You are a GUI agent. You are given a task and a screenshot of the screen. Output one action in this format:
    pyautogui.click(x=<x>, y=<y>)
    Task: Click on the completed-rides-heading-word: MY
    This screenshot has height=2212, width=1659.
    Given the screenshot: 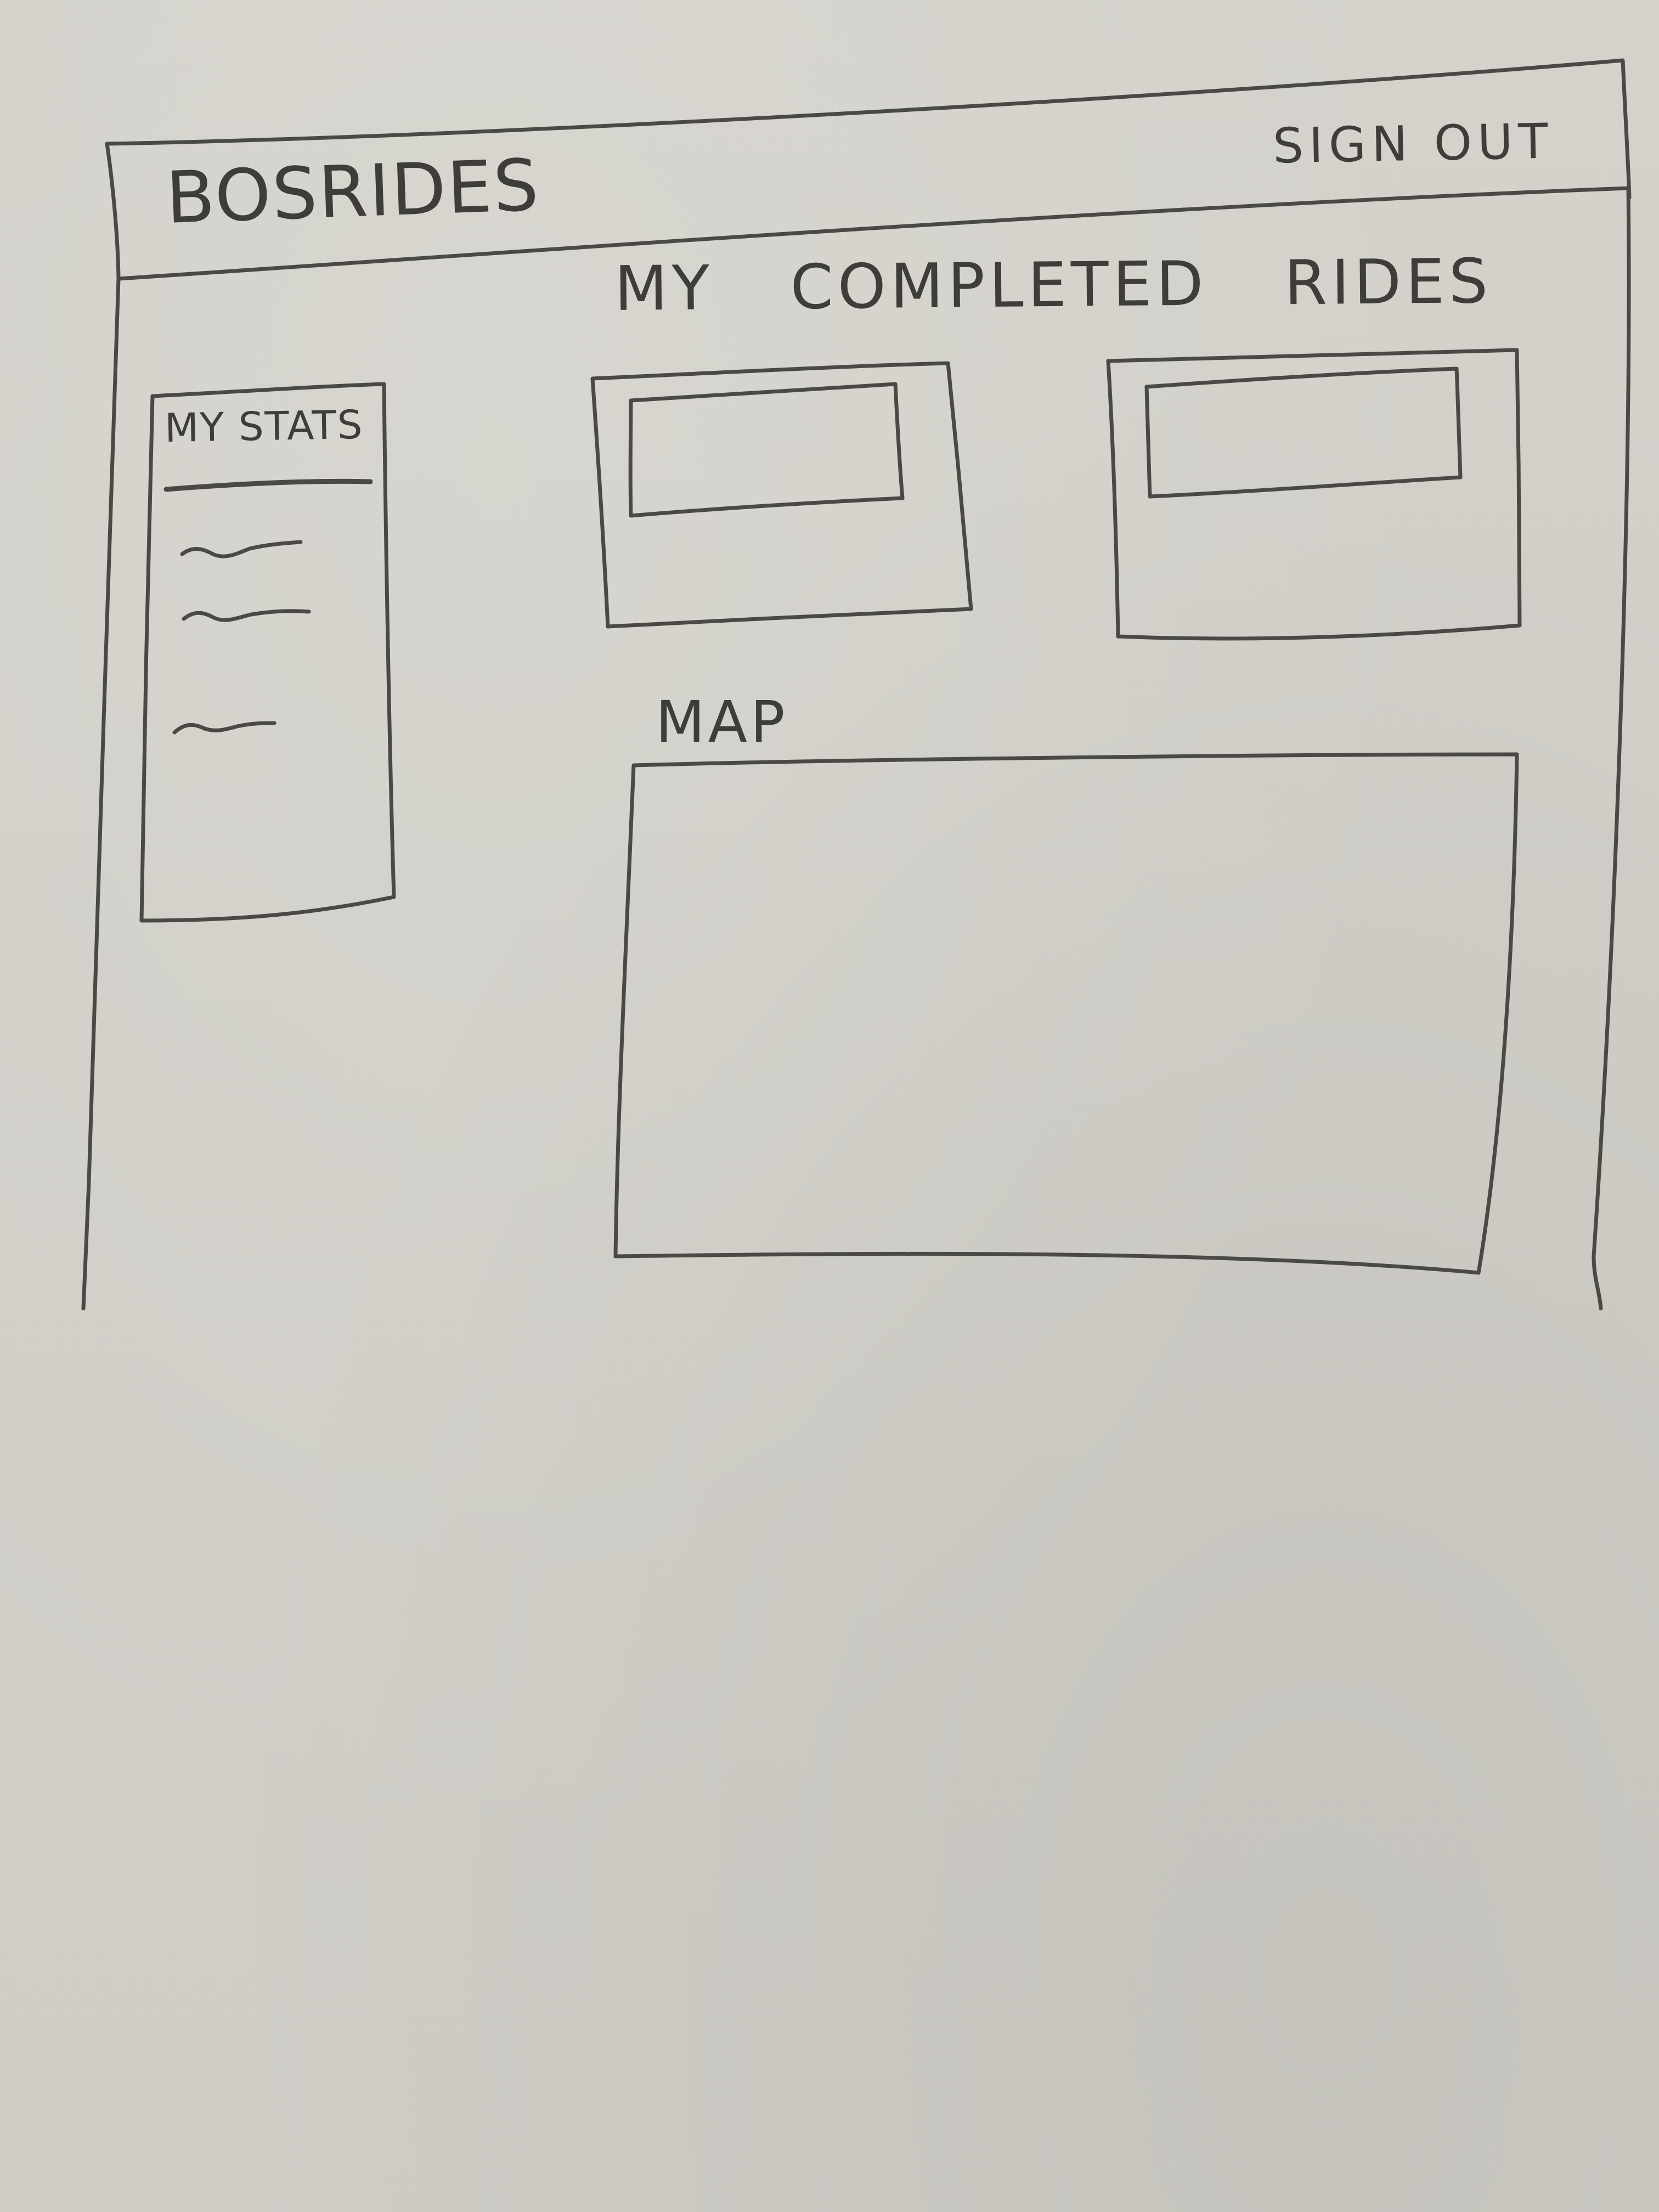 What is the action you would take?
    pyautogui.click(x=664, y=288)
    